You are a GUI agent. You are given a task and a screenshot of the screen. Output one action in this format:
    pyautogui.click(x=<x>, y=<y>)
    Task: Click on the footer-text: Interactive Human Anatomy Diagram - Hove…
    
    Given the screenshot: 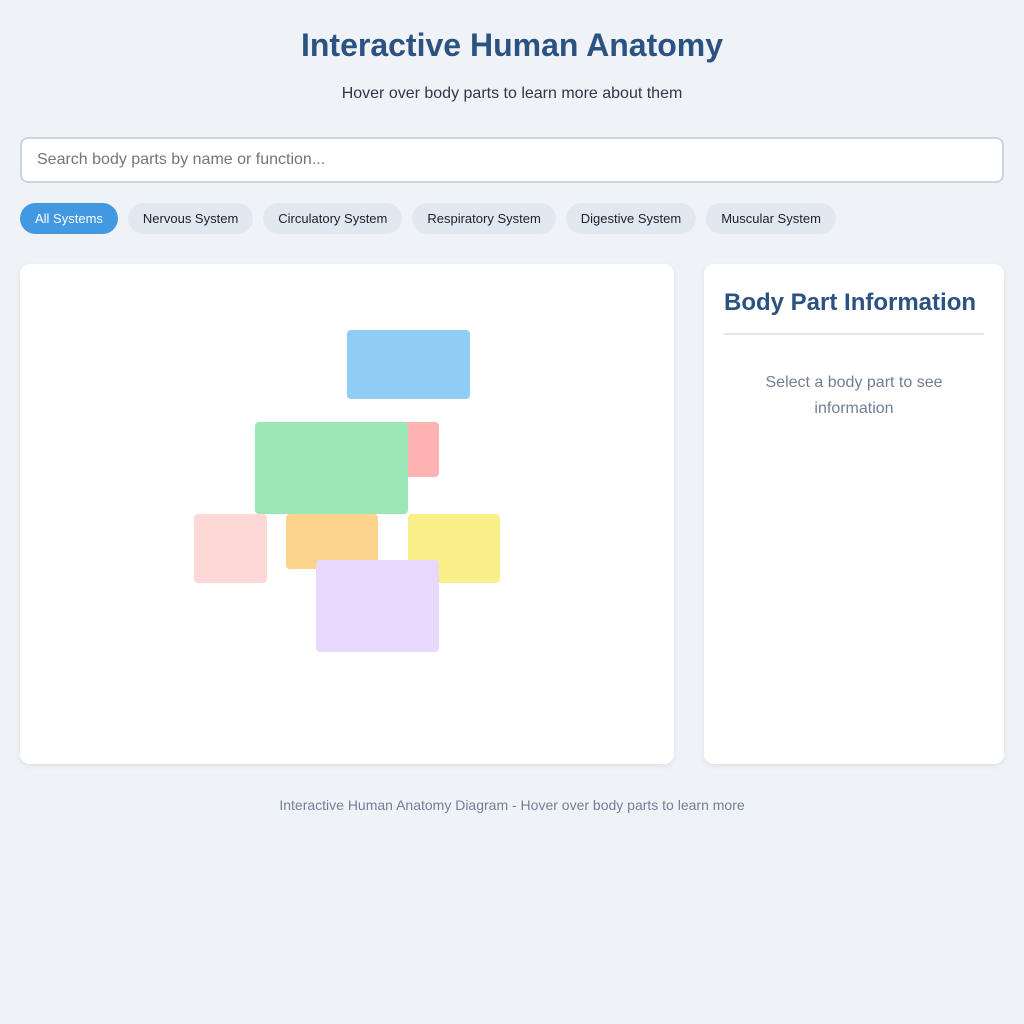 What is the action you would take?
    pyautogui.click(x=512, y=805)
    